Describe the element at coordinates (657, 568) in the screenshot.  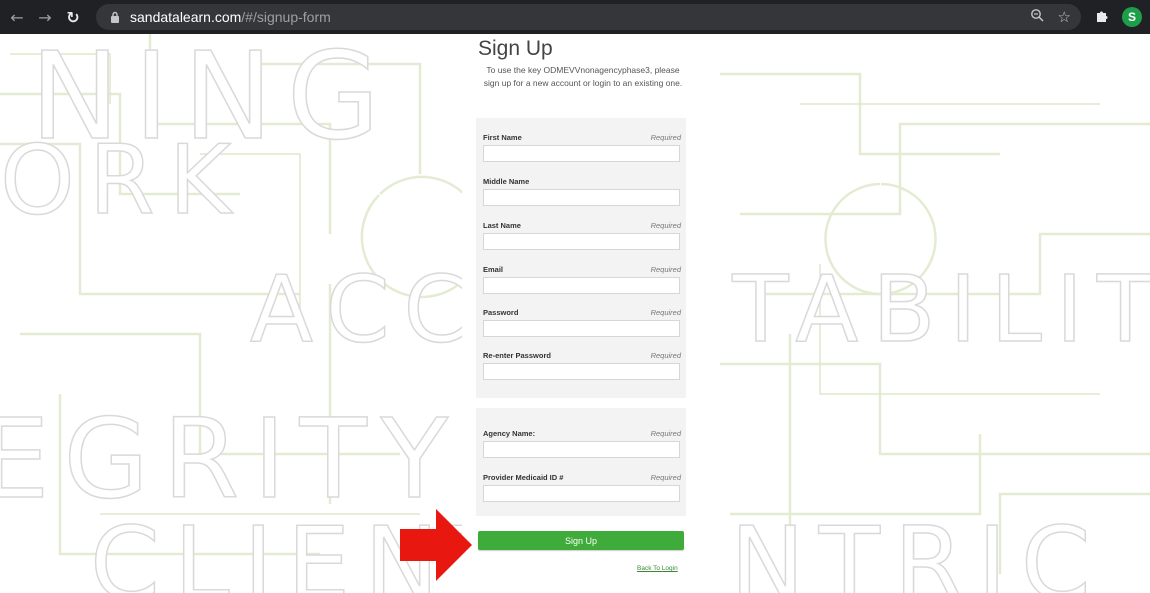
I see `back-to-login-link: Back To Login` at that location.